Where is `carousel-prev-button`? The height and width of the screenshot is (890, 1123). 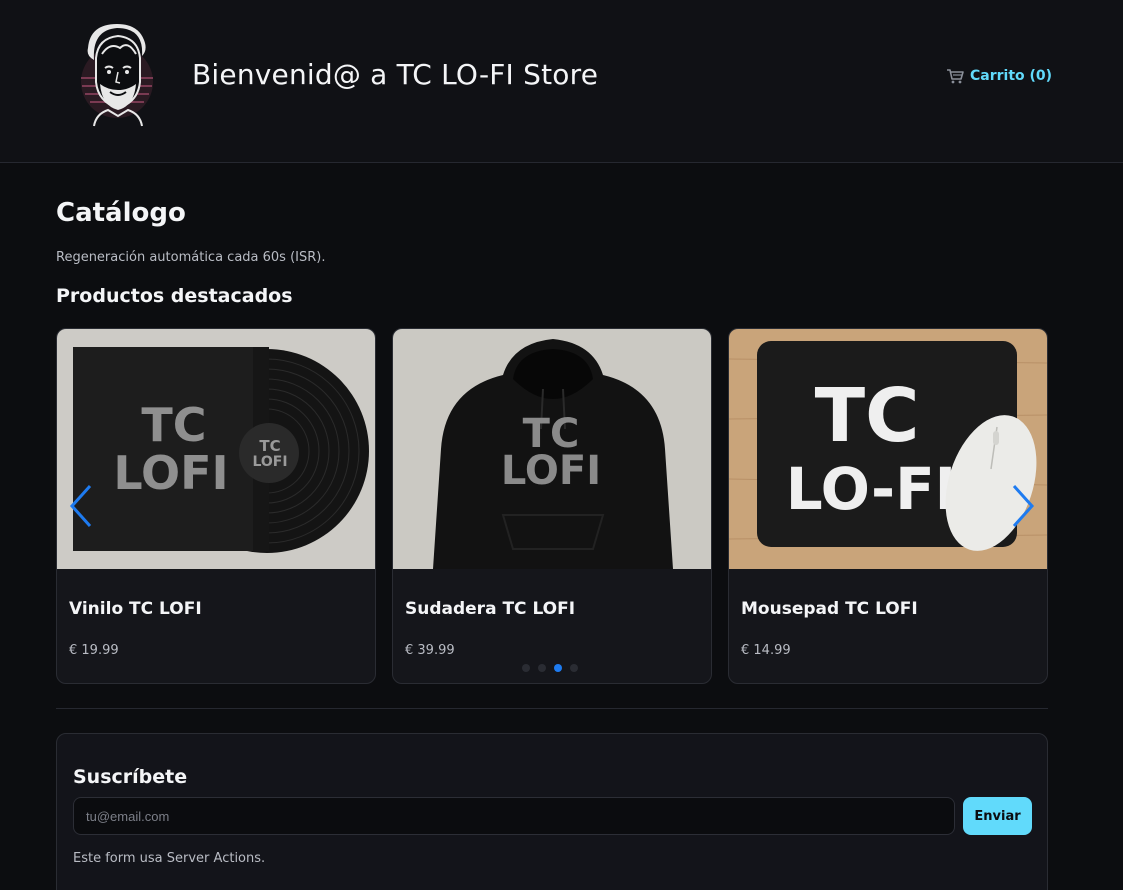 carousel-prev-button is located at coordinates (81, 506).